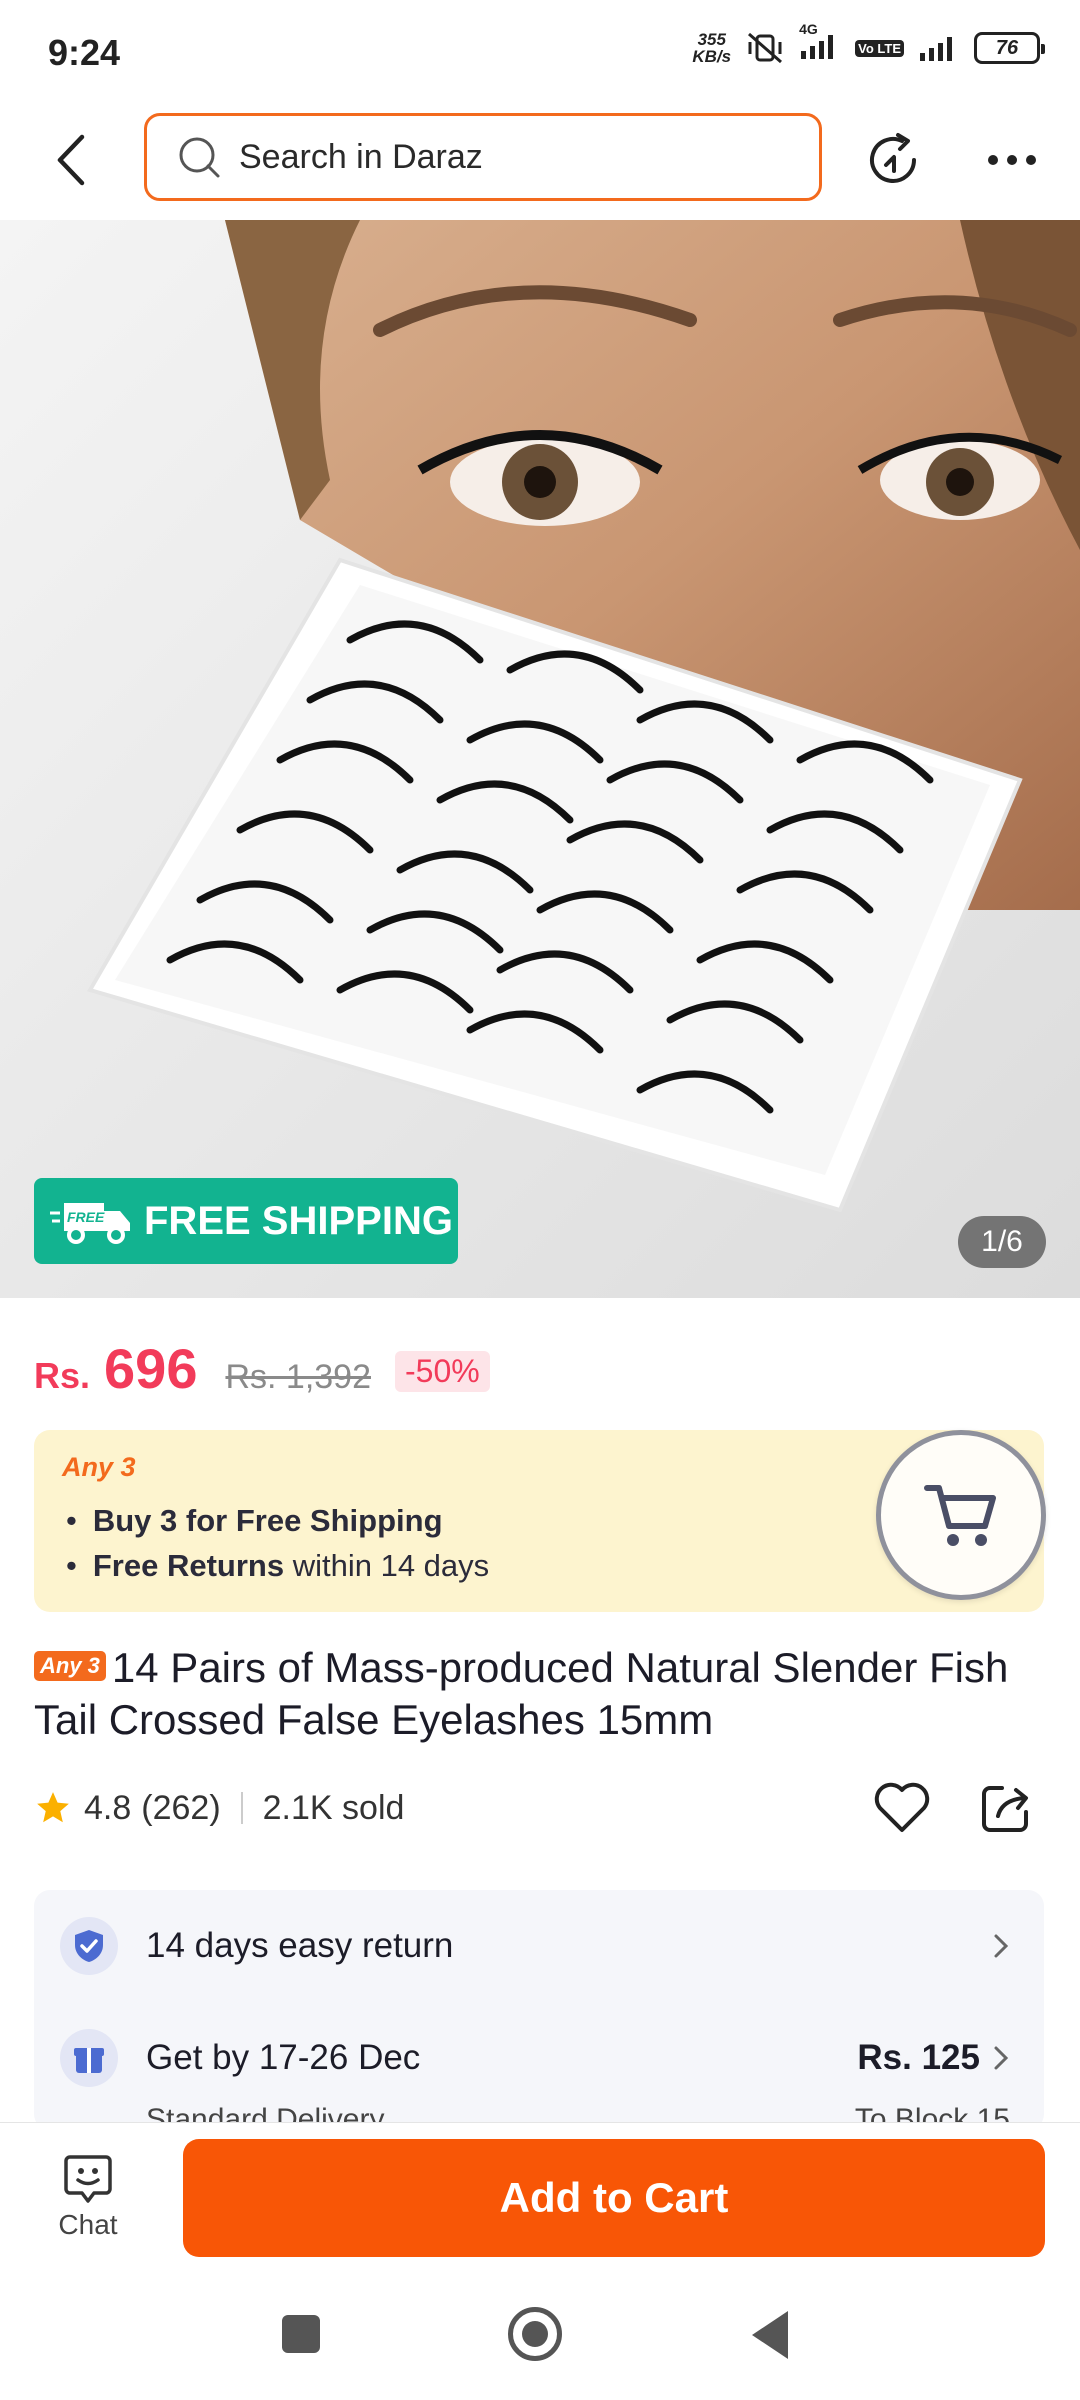 This screenshot has height=2400, width=1080. I want to click on recents-icon, so click(301, 2334).